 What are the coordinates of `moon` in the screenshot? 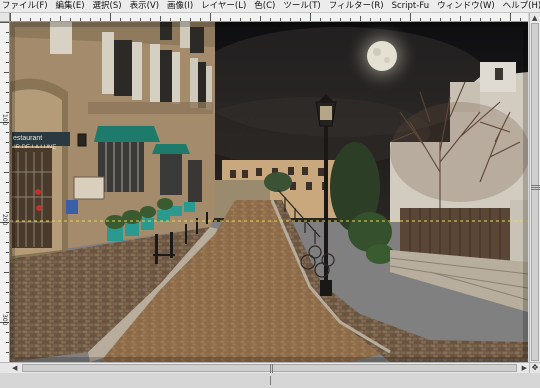 It's located at (382, 56).